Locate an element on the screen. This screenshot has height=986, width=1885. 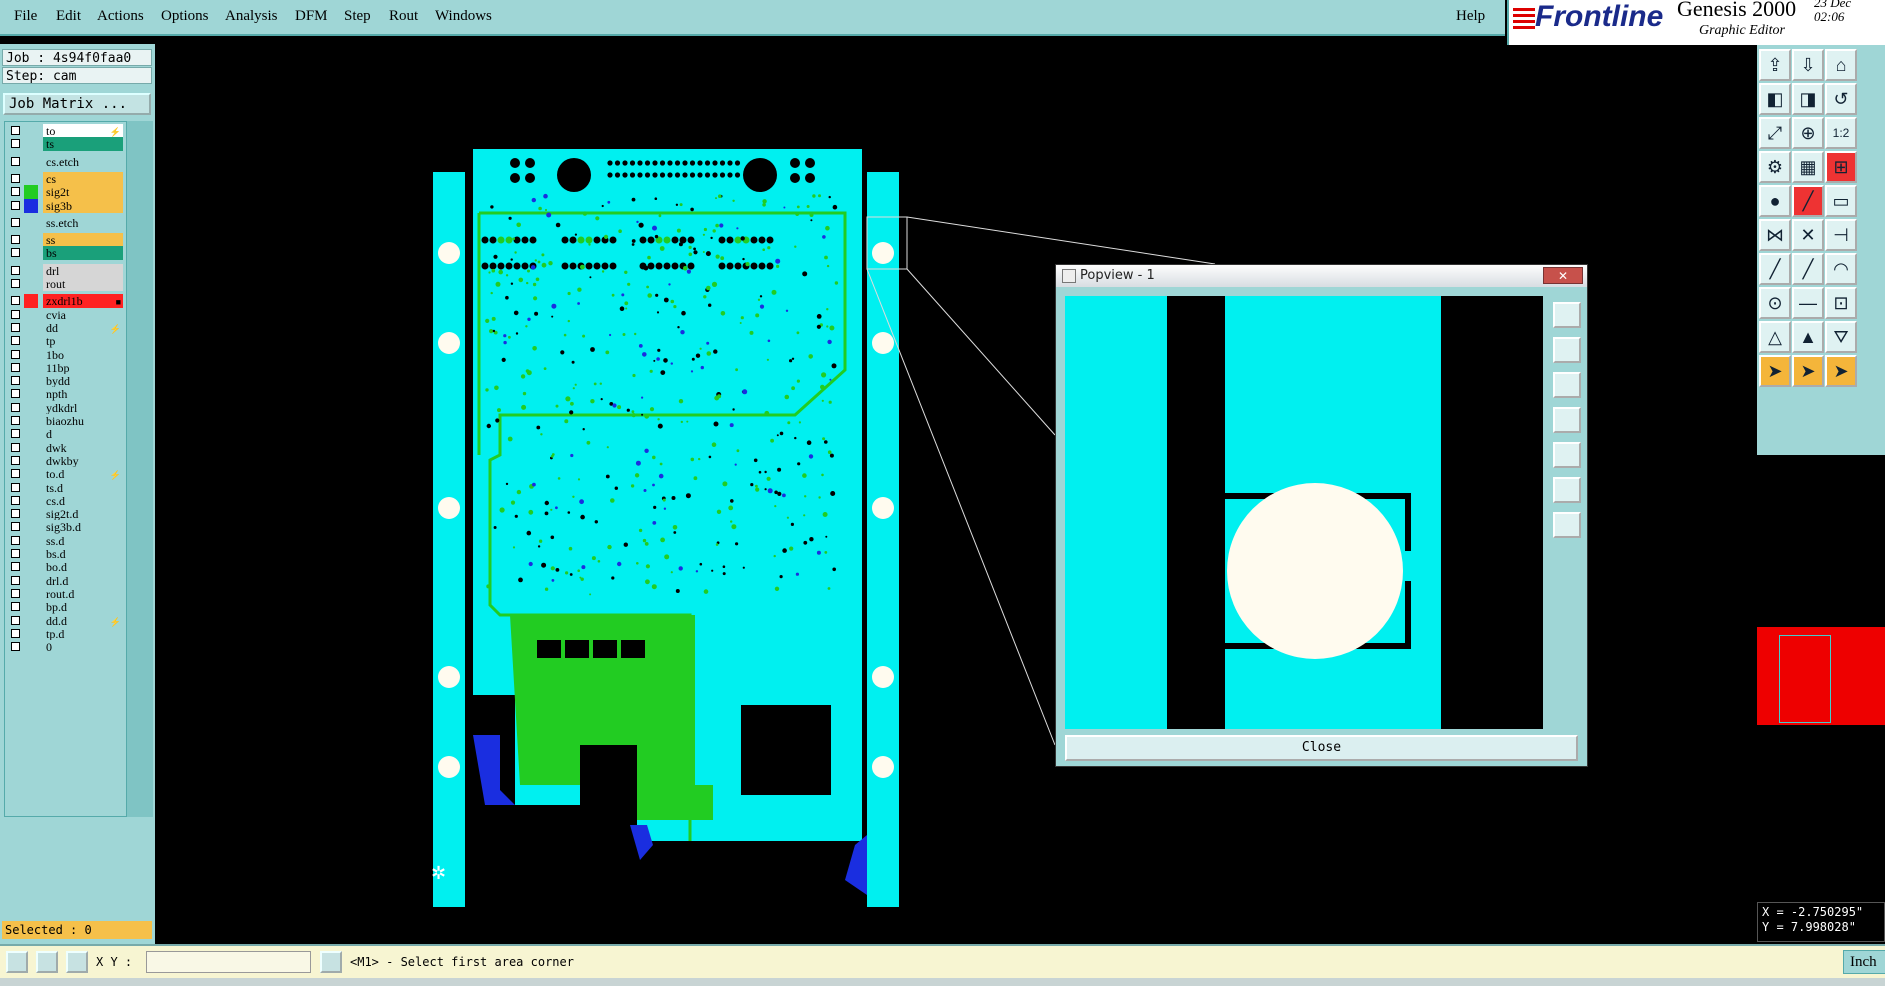
layer-name: dwkby is located at coordinates (83, 460).